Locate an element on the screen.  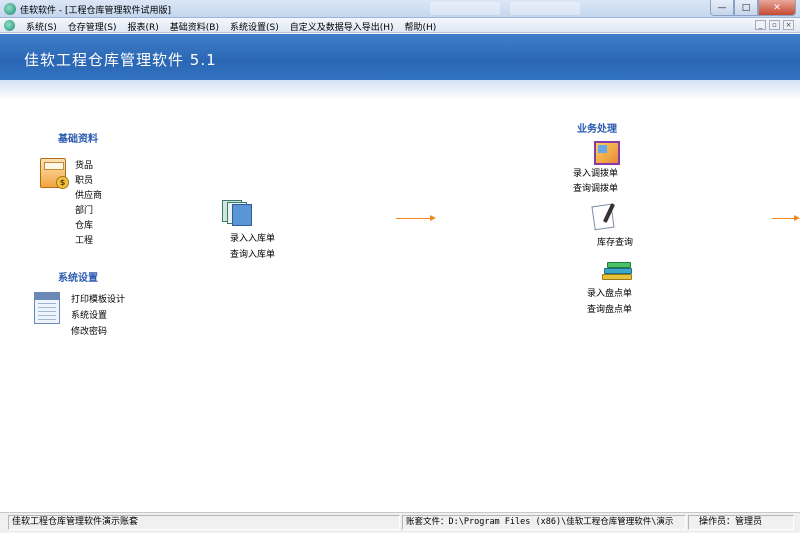
mdi-close-button: × is located at coordinates (788, 25).